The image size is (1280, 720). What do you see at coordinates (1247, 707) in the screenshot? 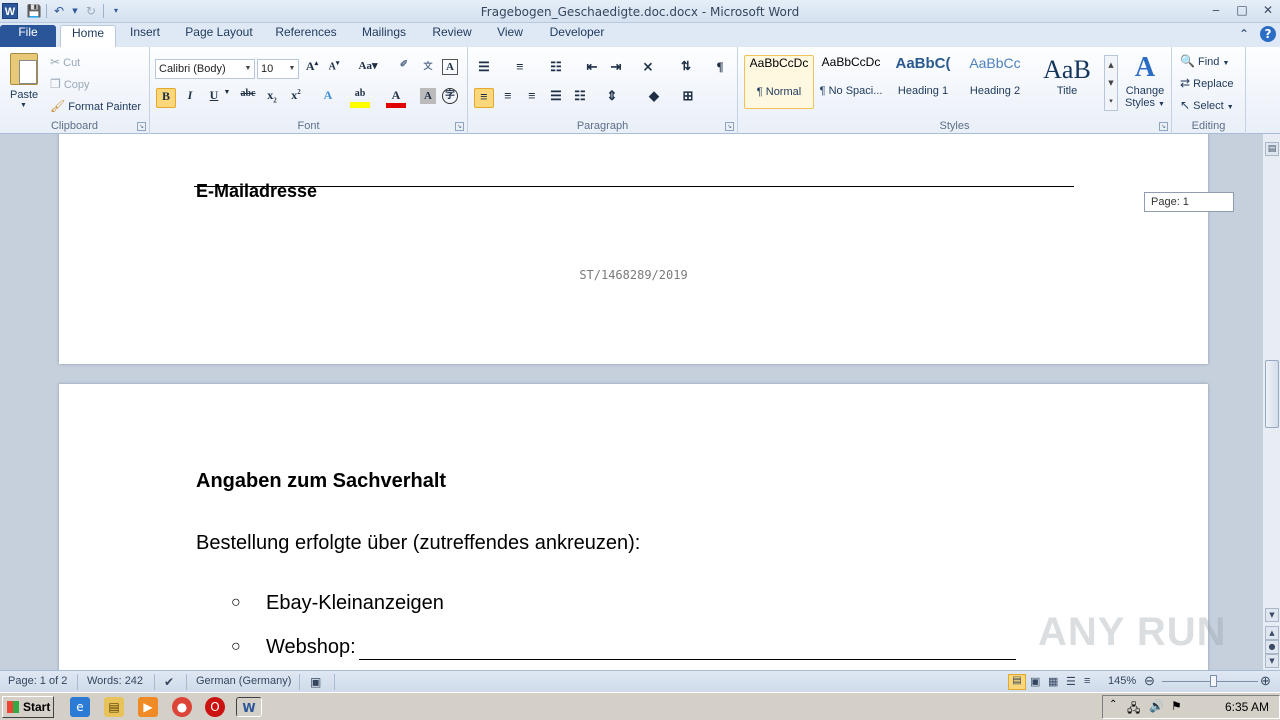
I see `clock: 6:35 AM` at bounding box center [1247, 707].